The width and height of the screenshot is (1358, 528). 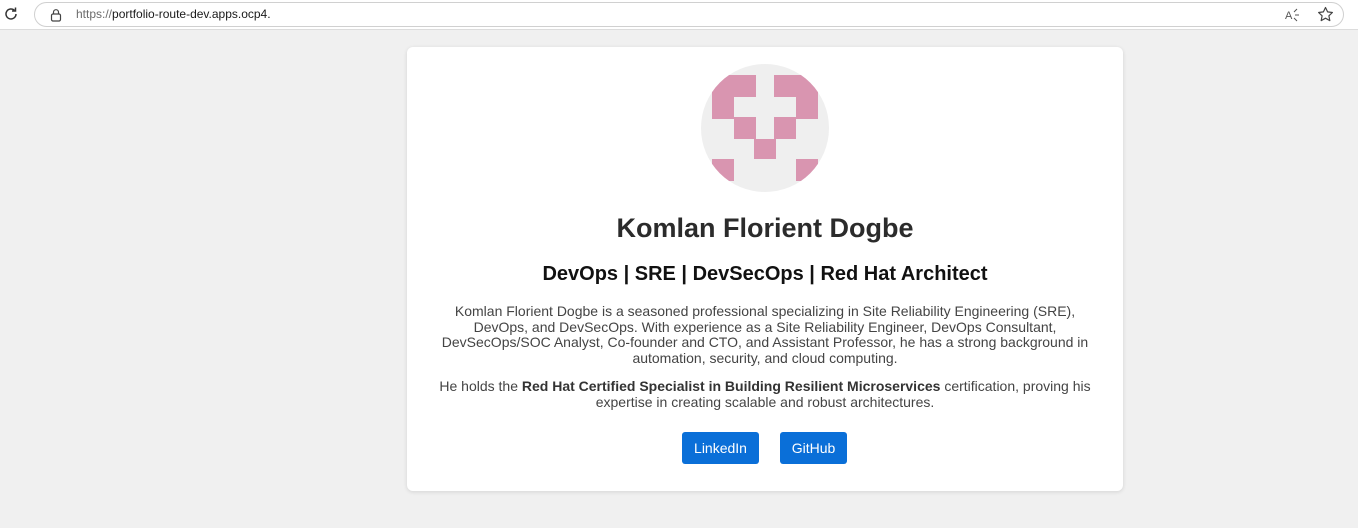 I want to click on identicon-image, so click(x=765, y=128).